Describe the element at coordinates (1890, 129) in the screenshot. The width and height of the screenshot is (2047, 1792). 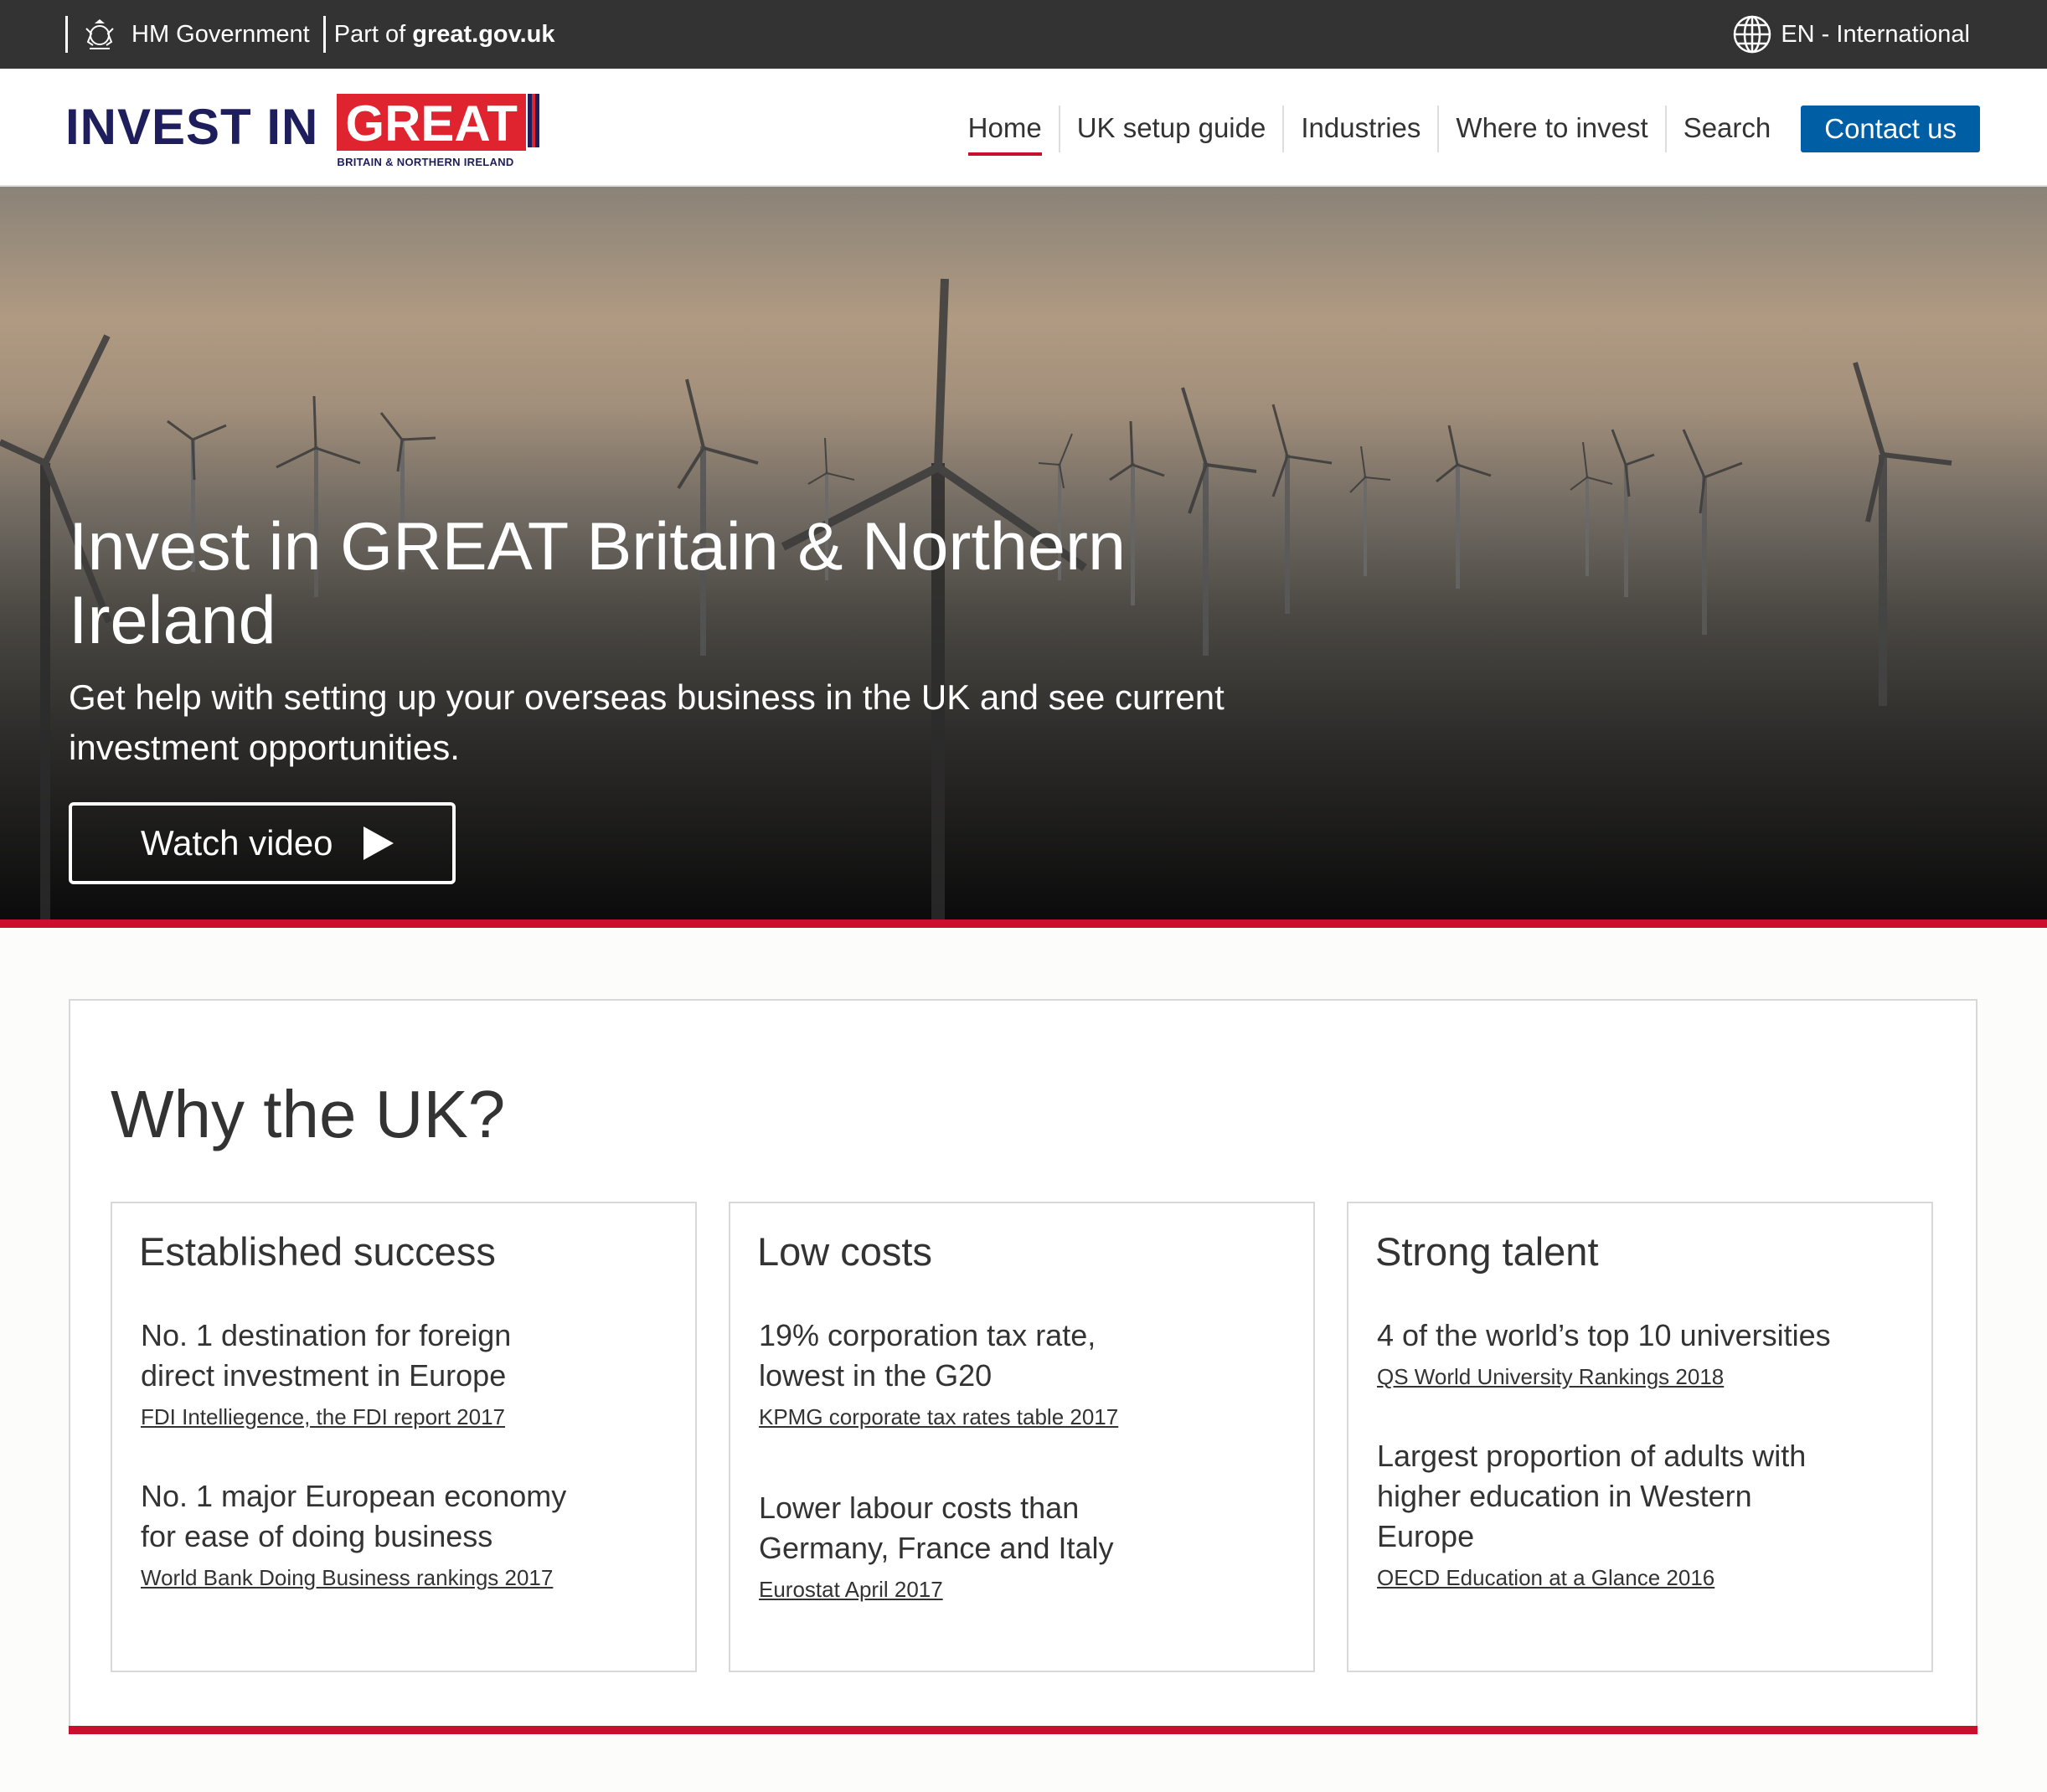
I see `contact-us-button: Contact us` at that location.